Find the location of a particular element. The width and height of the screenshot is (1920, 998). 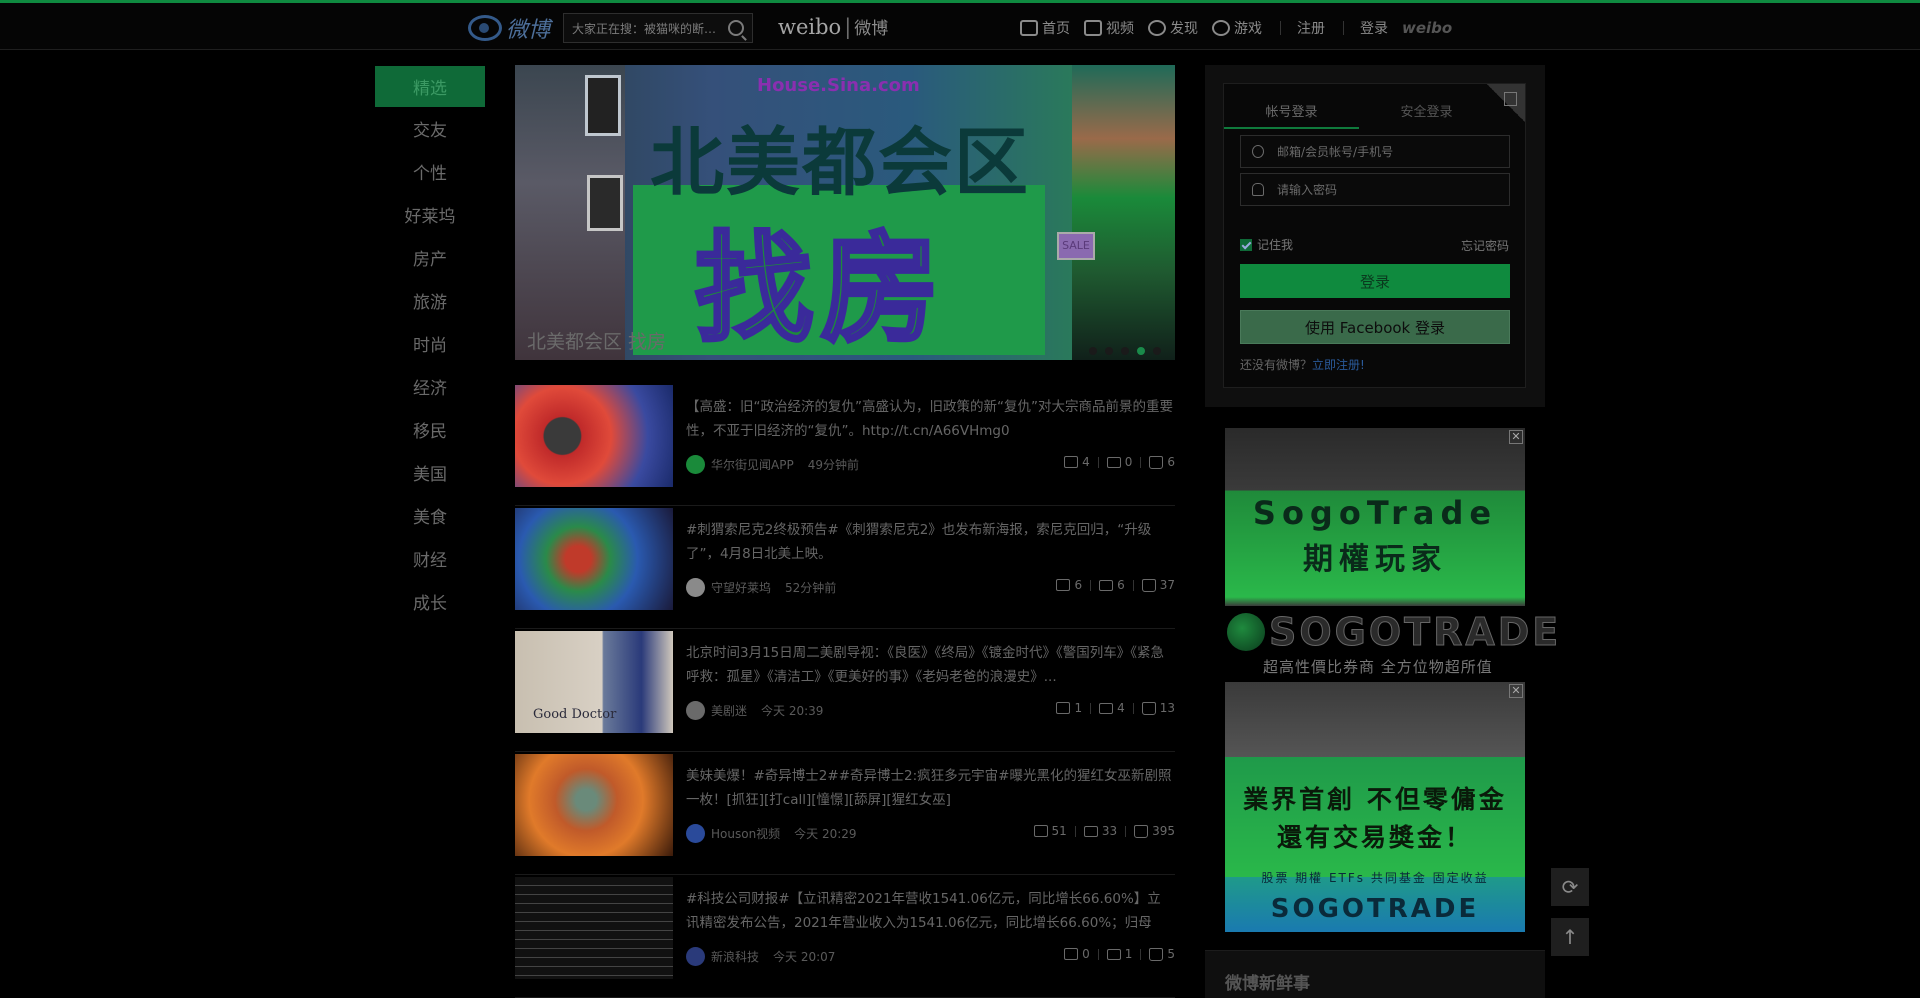

like-button: 395 is located at coordinates (1154, 831).